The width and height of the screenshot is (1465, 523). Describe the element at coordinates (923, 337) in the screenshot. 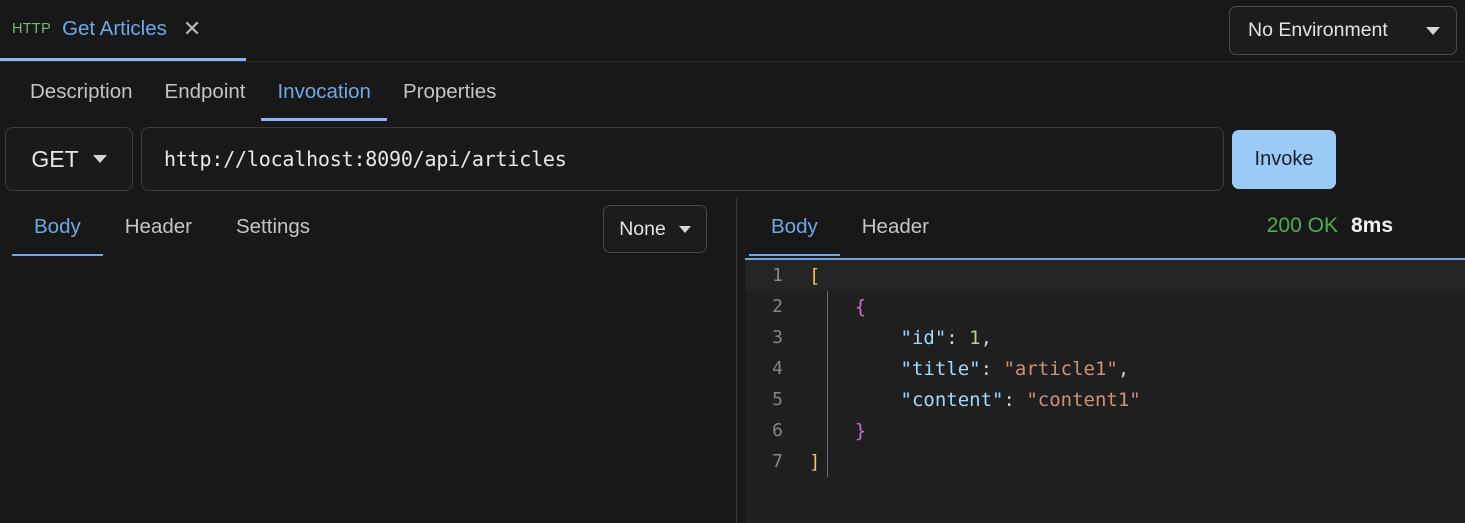

I see `code-token: "id"` at that location.